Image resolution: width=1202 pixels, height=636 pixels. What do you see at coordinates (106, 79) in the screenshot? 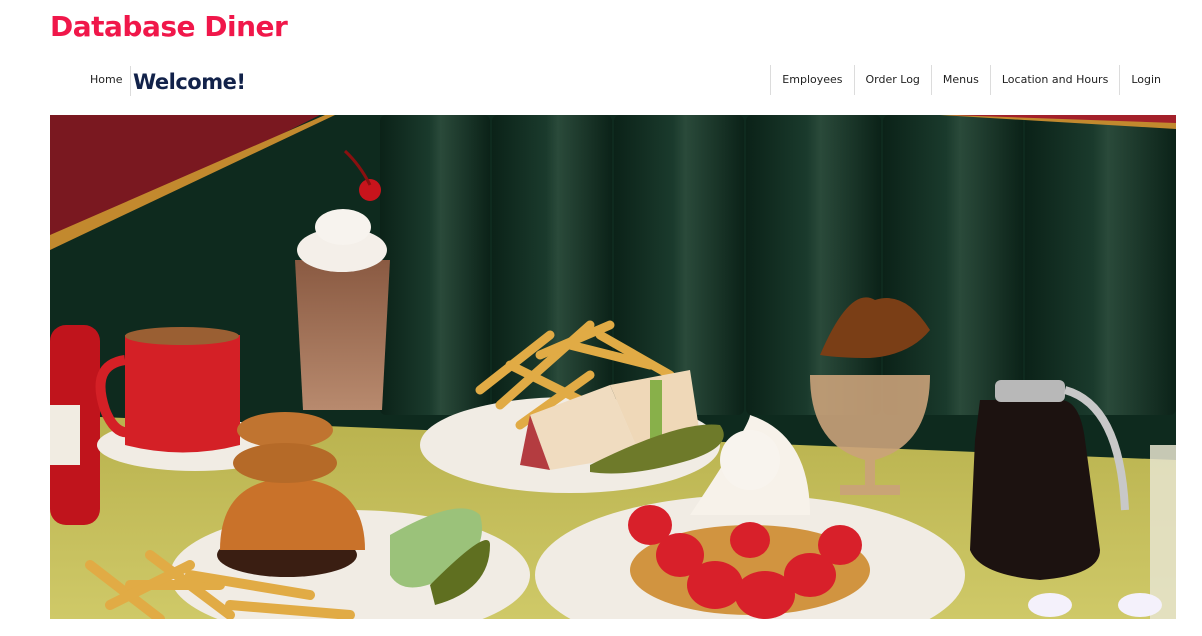
I see `nav-home-link: Home` at bounding box center [106, 79].